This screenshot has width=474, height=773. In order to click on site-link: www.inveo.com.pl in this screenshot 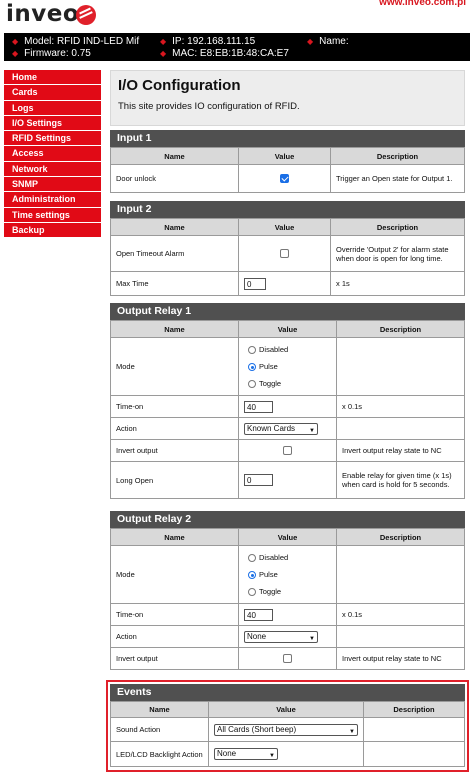, I will do `click(422, 4)`.